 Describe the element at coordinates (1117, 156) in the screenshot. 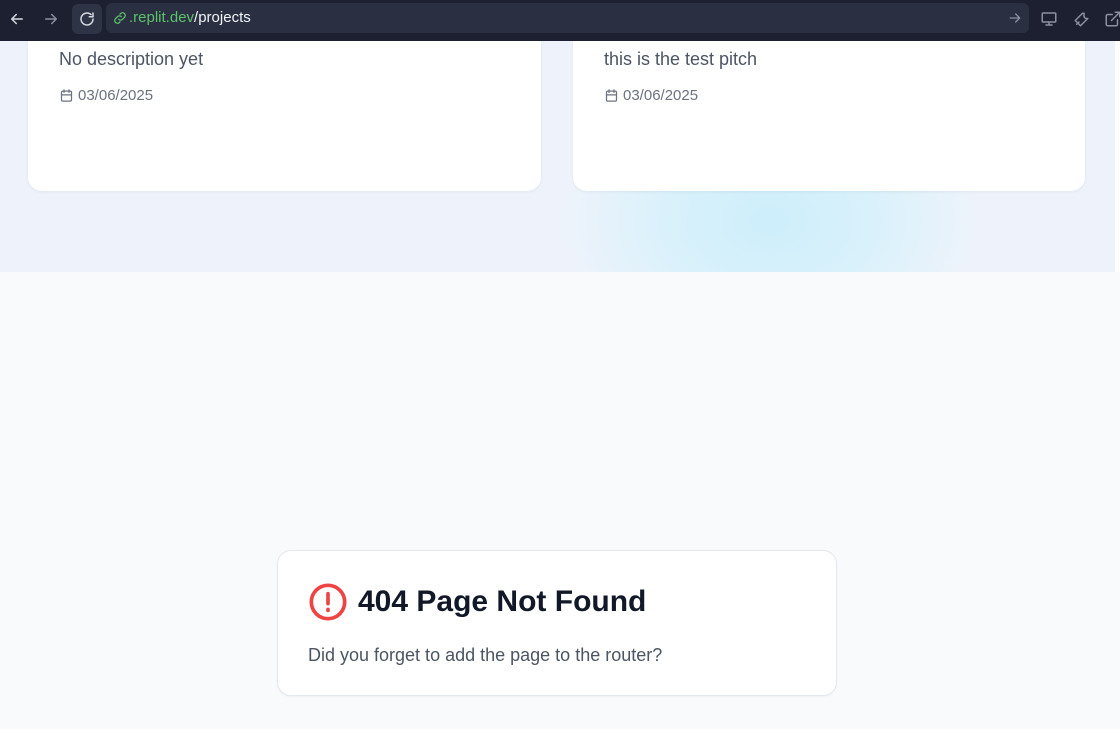

I see `scrollbar-track` at that location.